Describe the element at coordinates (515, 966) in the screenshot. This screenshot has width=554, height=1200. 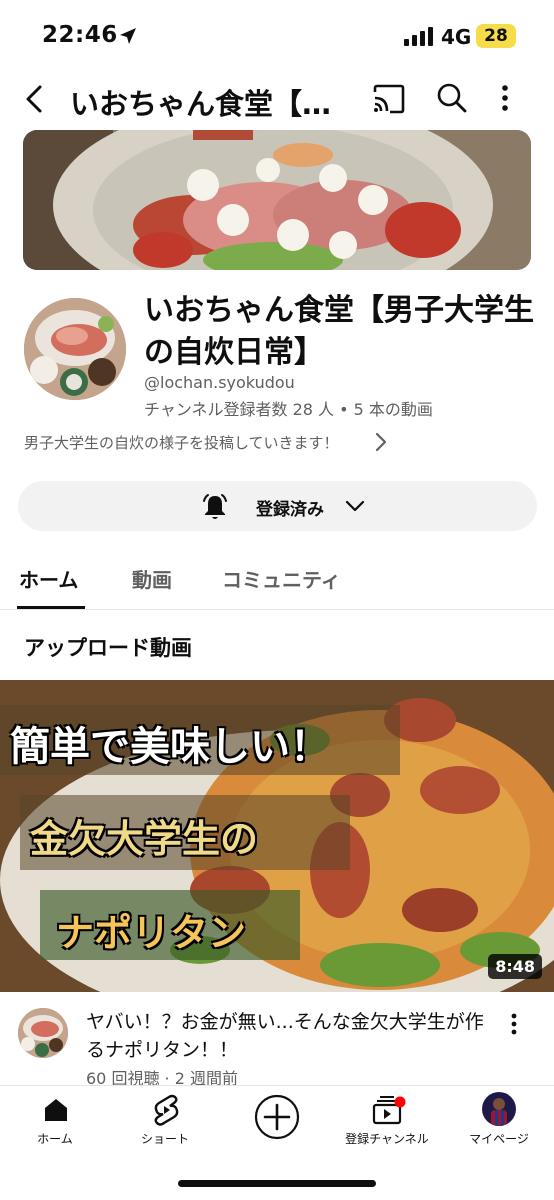
I see `video-duration: 8:48` at that location.